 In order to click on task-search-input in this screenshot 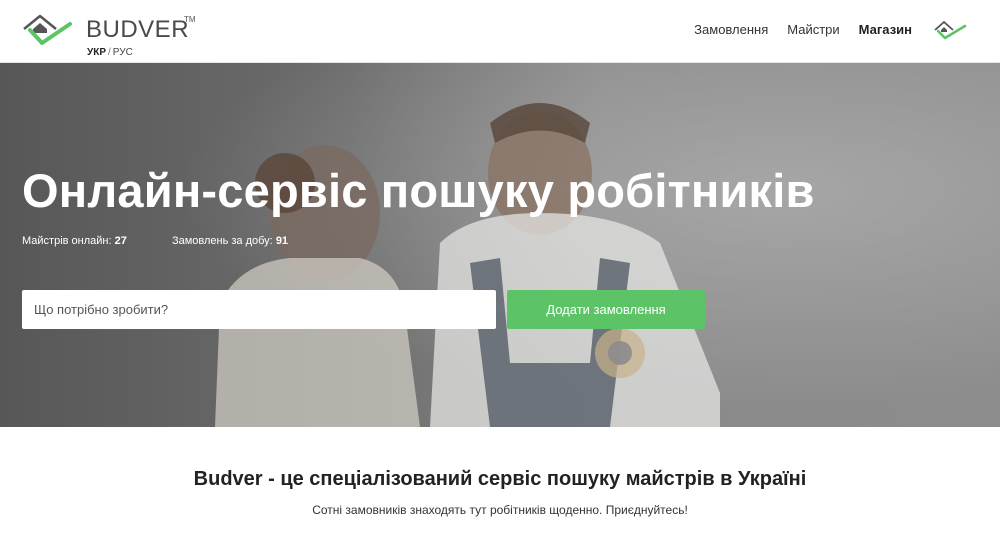, I will do `click(259, 309)`.